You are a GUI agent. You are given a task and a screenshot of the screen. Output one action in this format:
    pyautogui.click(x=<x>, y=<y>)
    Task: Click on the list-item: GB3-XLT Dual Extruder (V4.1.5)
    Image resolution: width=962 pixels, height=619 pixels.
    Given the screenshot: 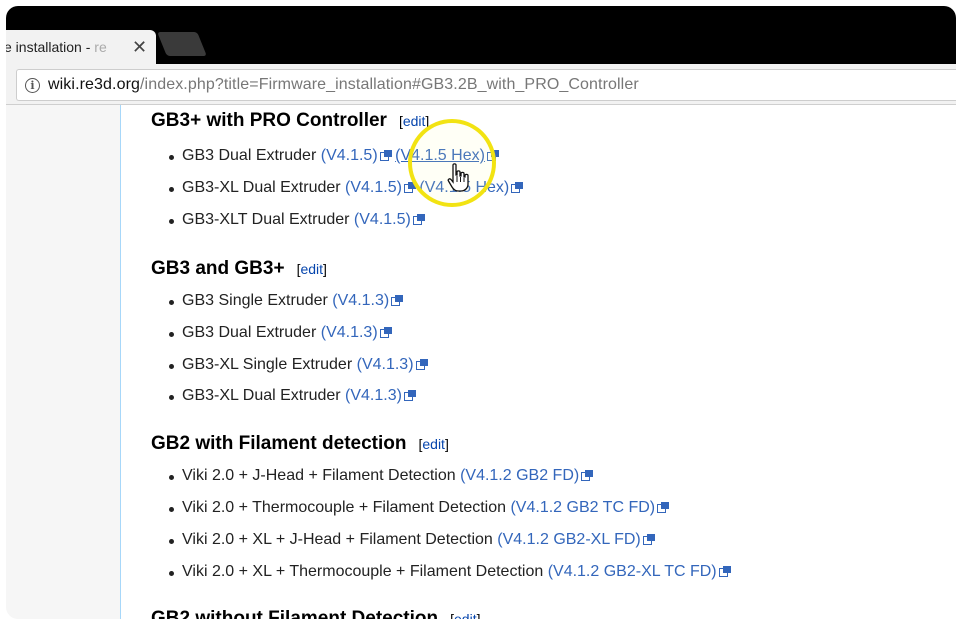 What is the action you would take?
    pyautogui.click(x=295, y=220)
    